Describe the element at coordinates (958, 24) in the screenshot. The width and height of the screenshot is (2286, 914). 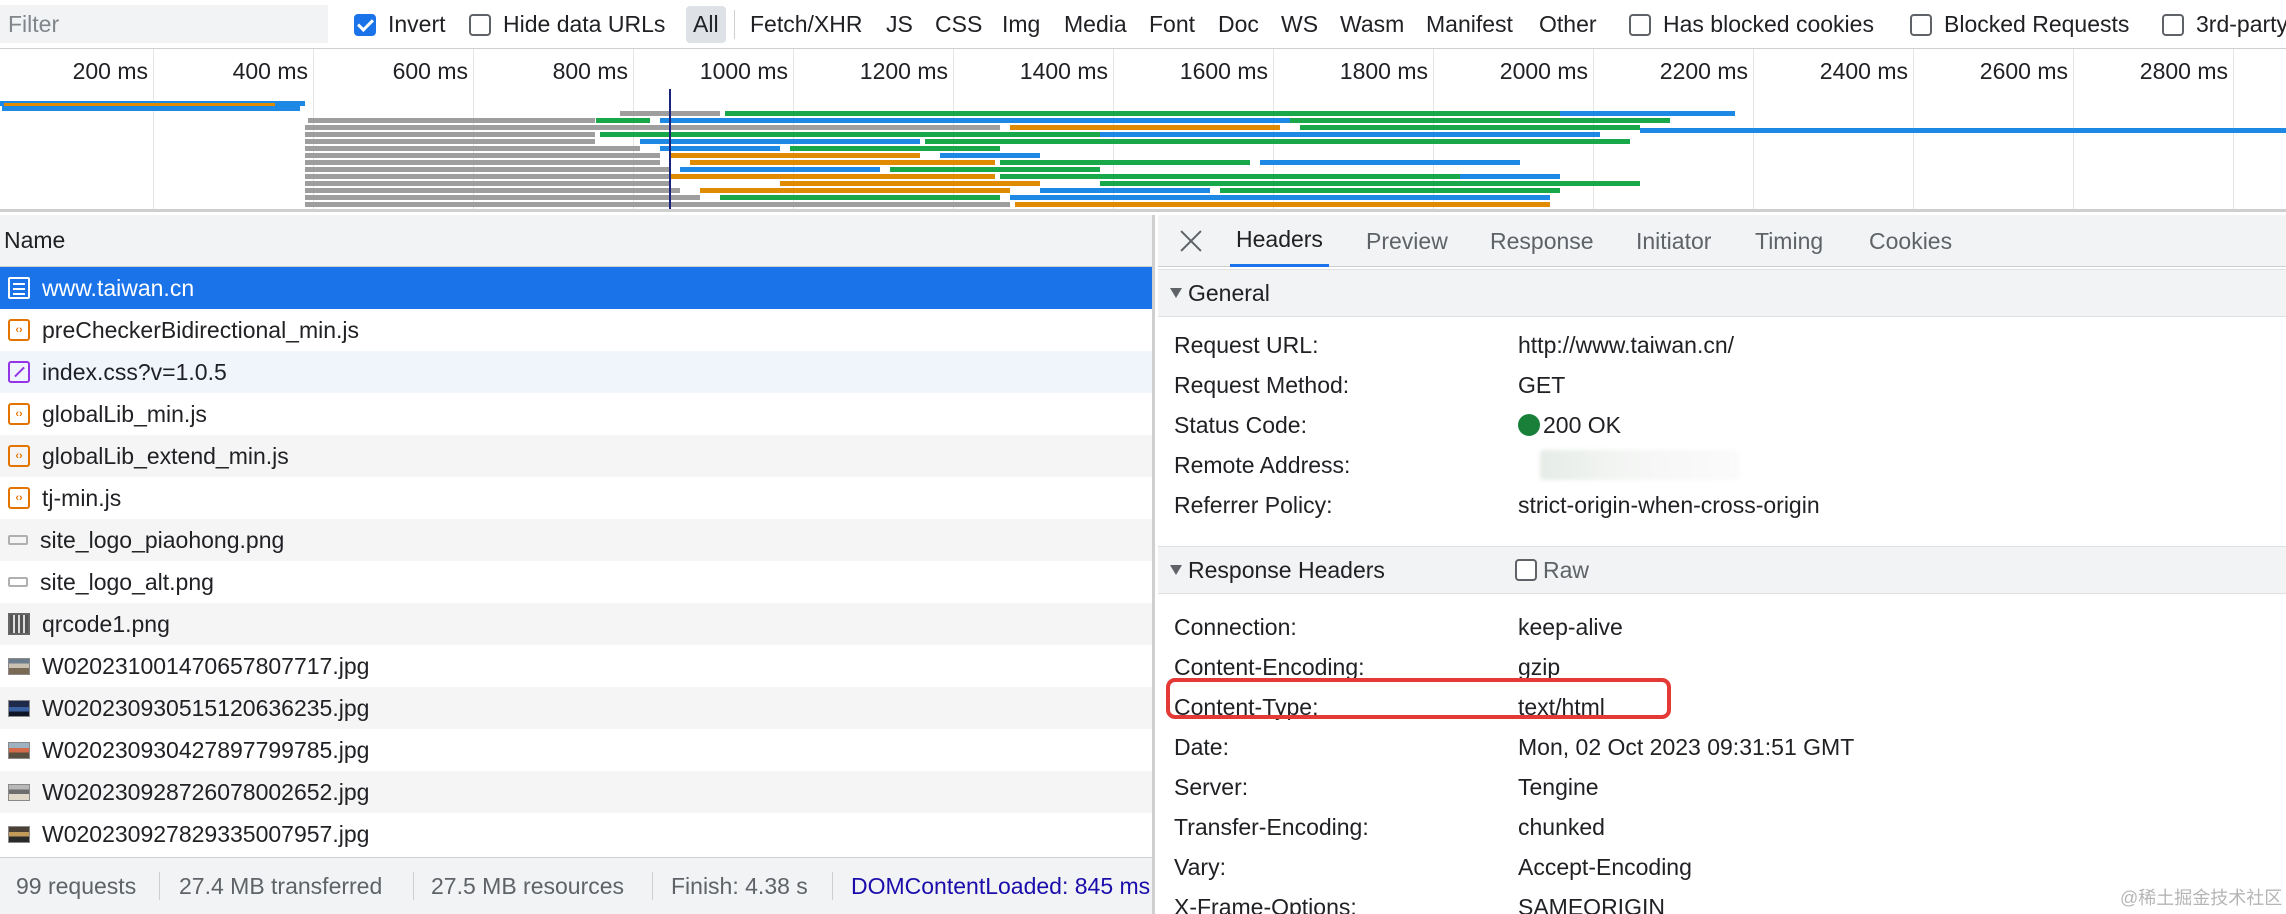
I see `type-filter-css: CSS` at that location.